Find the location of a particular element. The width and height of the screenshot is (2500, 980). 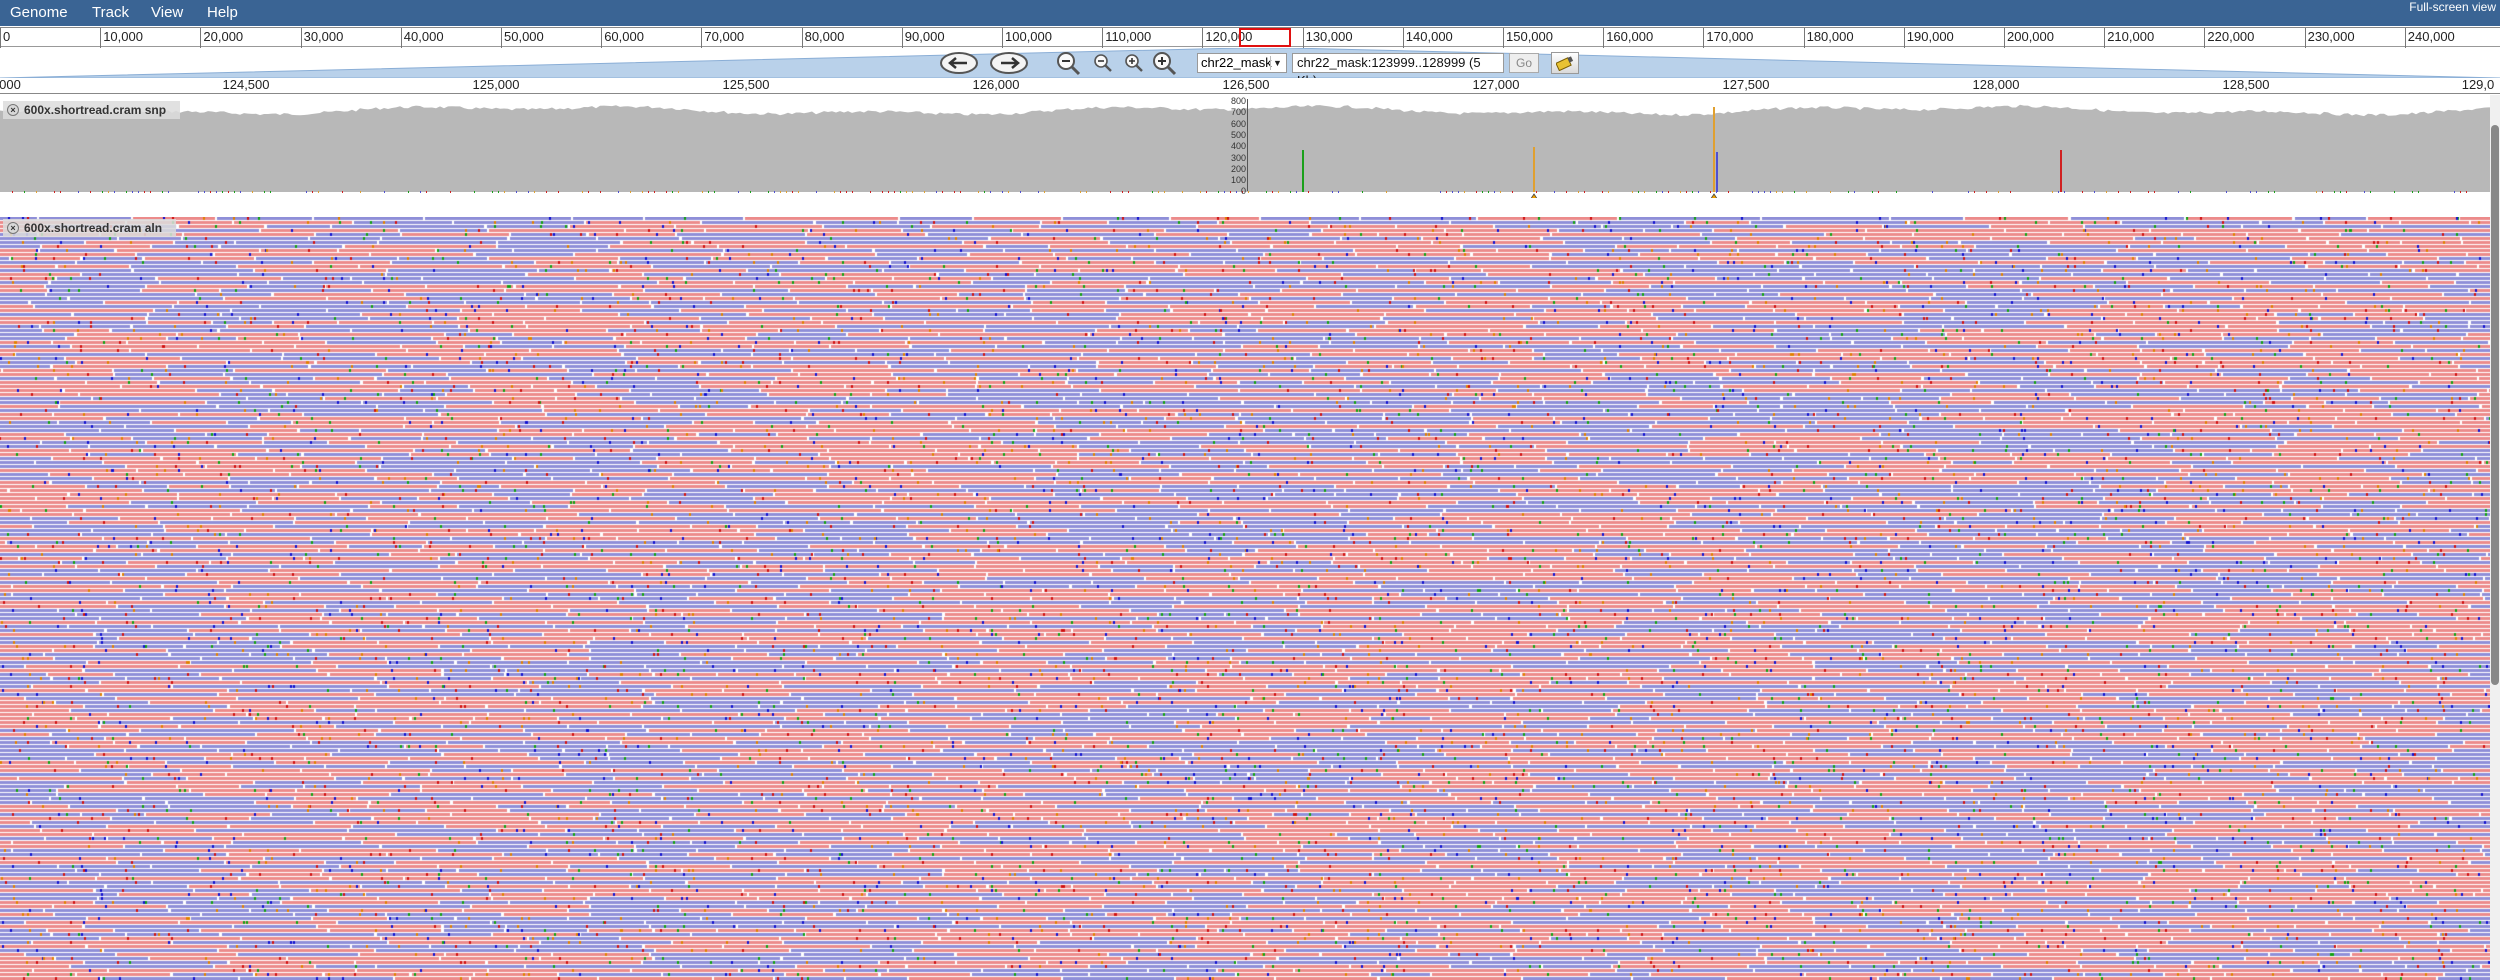

overview-tick-label: 100,000 is located at coordinates (1027, 38).